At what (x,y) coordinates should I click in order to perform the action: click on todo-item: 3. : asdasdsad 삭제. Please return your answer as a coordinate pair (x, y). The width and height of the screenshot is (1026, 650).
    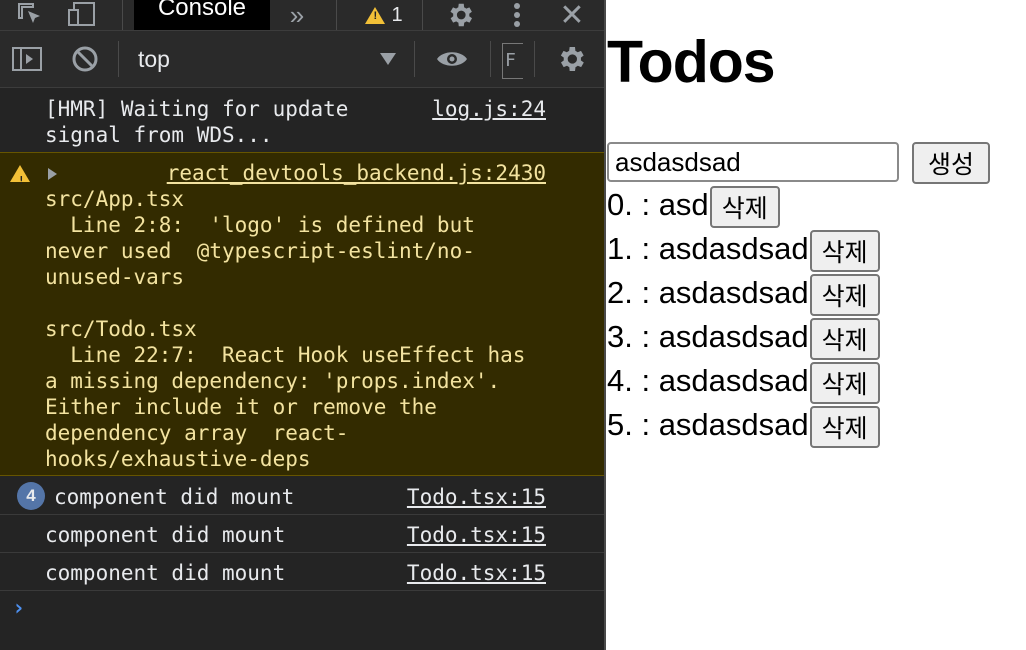
    Looking at the image, I should click on (743, 337).